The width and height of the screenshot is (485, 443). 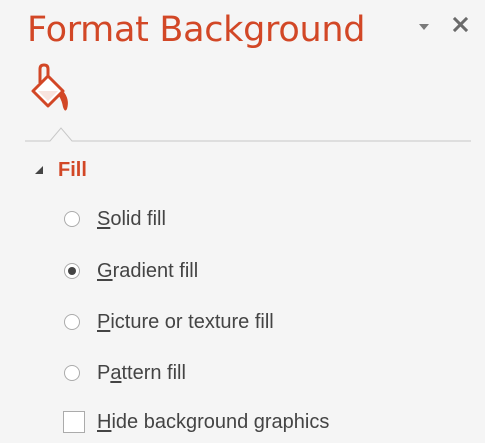 I want to click on hide-background-graphics-checkbox: Hide background graphics, so click(x=196, y=422).